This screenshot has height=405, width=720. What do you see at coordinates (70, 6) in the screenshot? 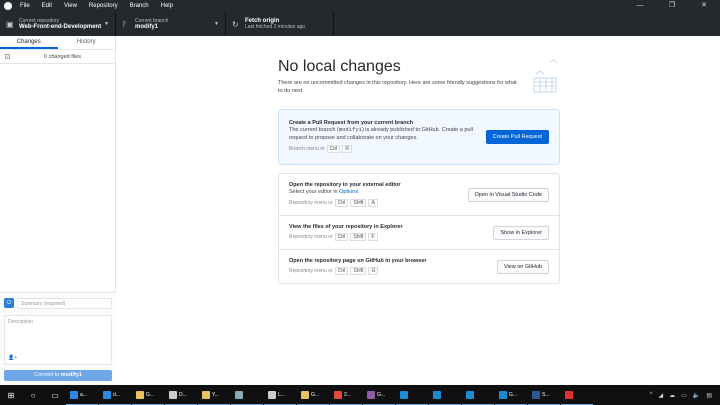
I see `menu-view: View` at bounding box center [70, 6].